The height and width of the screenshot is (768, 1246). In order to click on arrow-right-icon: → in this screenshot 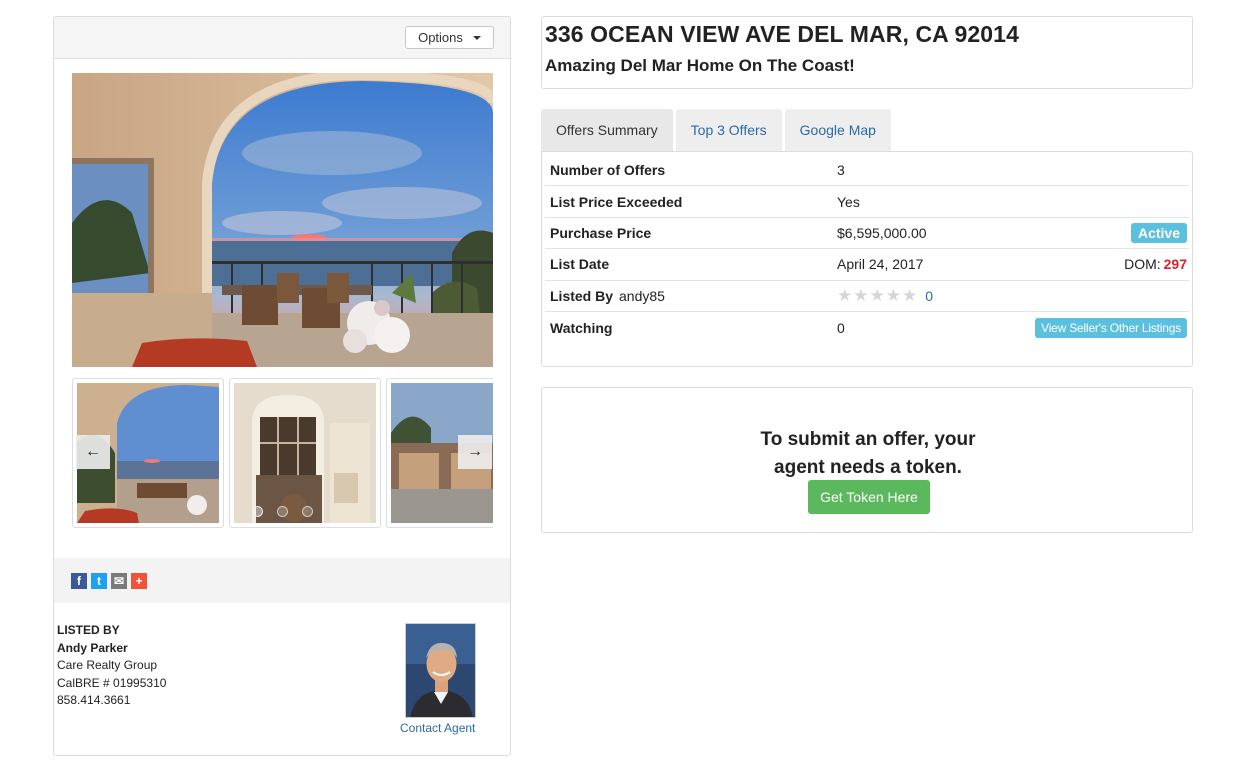, I will do `click(475, 451)`.